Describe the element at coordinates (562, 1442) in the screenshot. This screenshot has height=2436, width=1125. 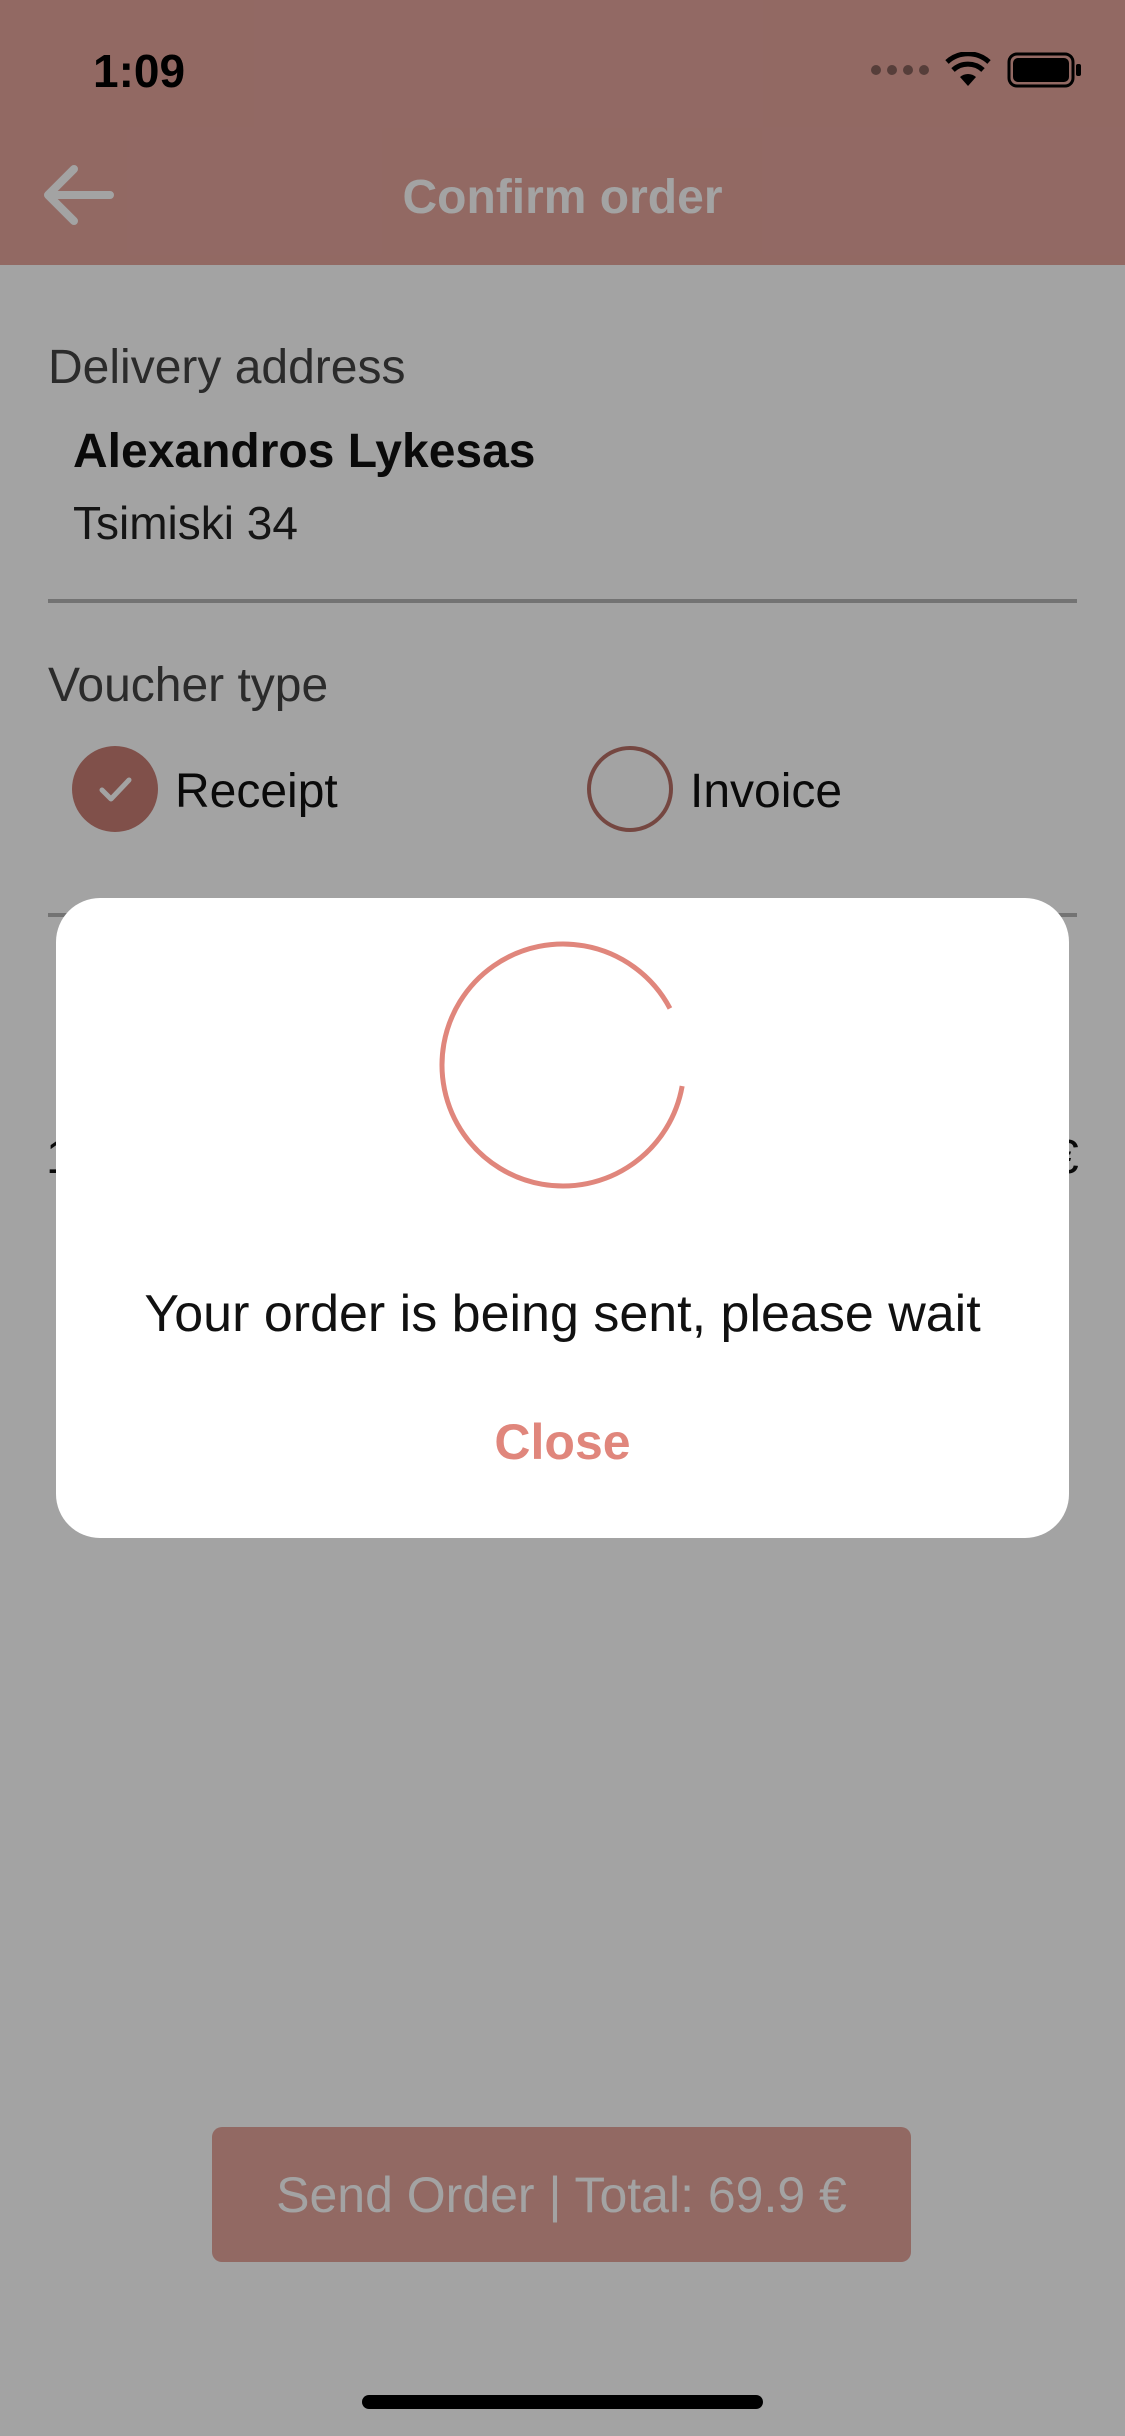
I see `close-button: Close` at that location.